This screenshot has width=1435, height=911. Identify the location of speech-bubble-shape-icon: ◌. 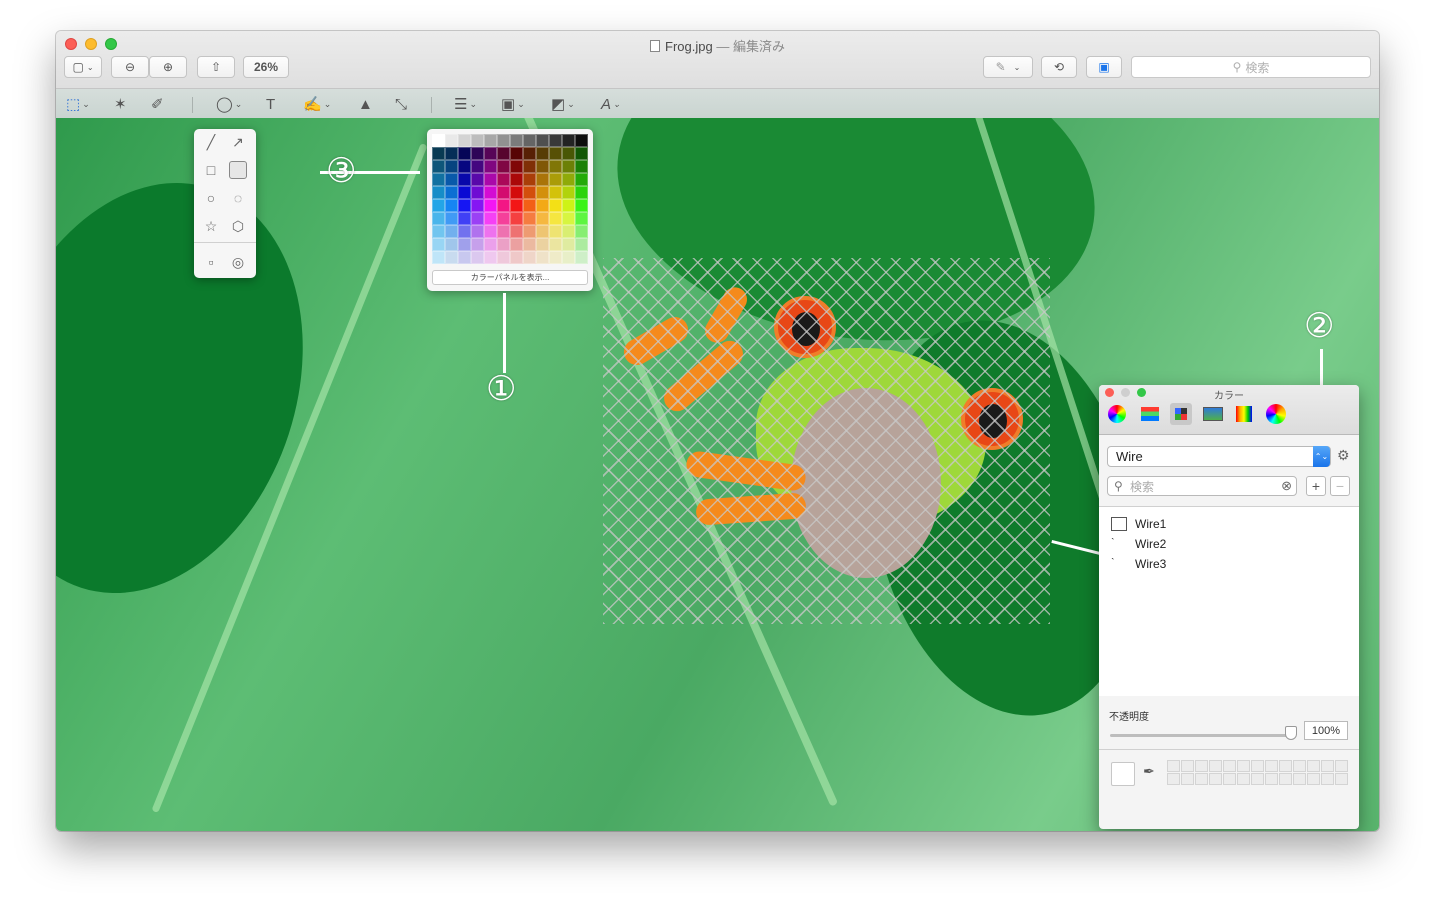
(238, 198).